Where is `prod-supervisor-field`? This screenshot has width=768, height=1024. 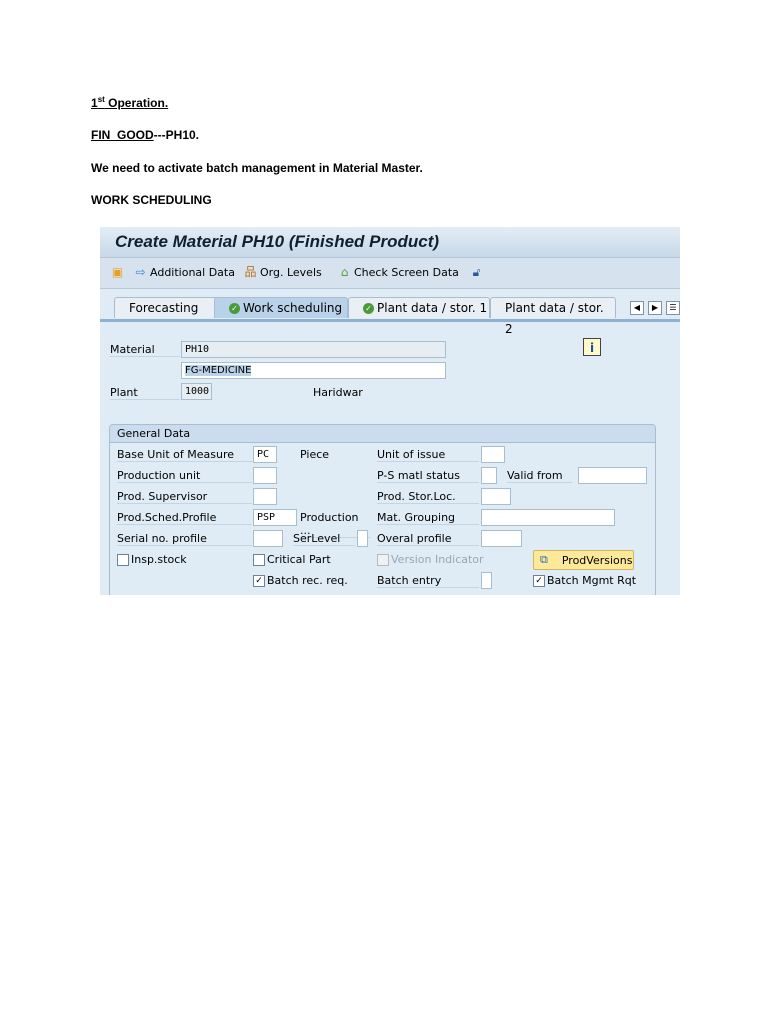
prod-supervisor-field is located at coordinates (265, 496).